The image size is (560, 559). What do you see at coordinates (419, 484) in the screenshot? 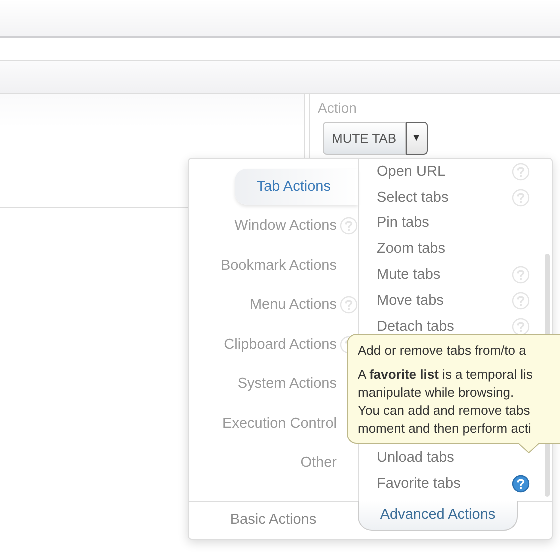
I see `action-label: Favorite tabs` at bounding box center [419, 484].